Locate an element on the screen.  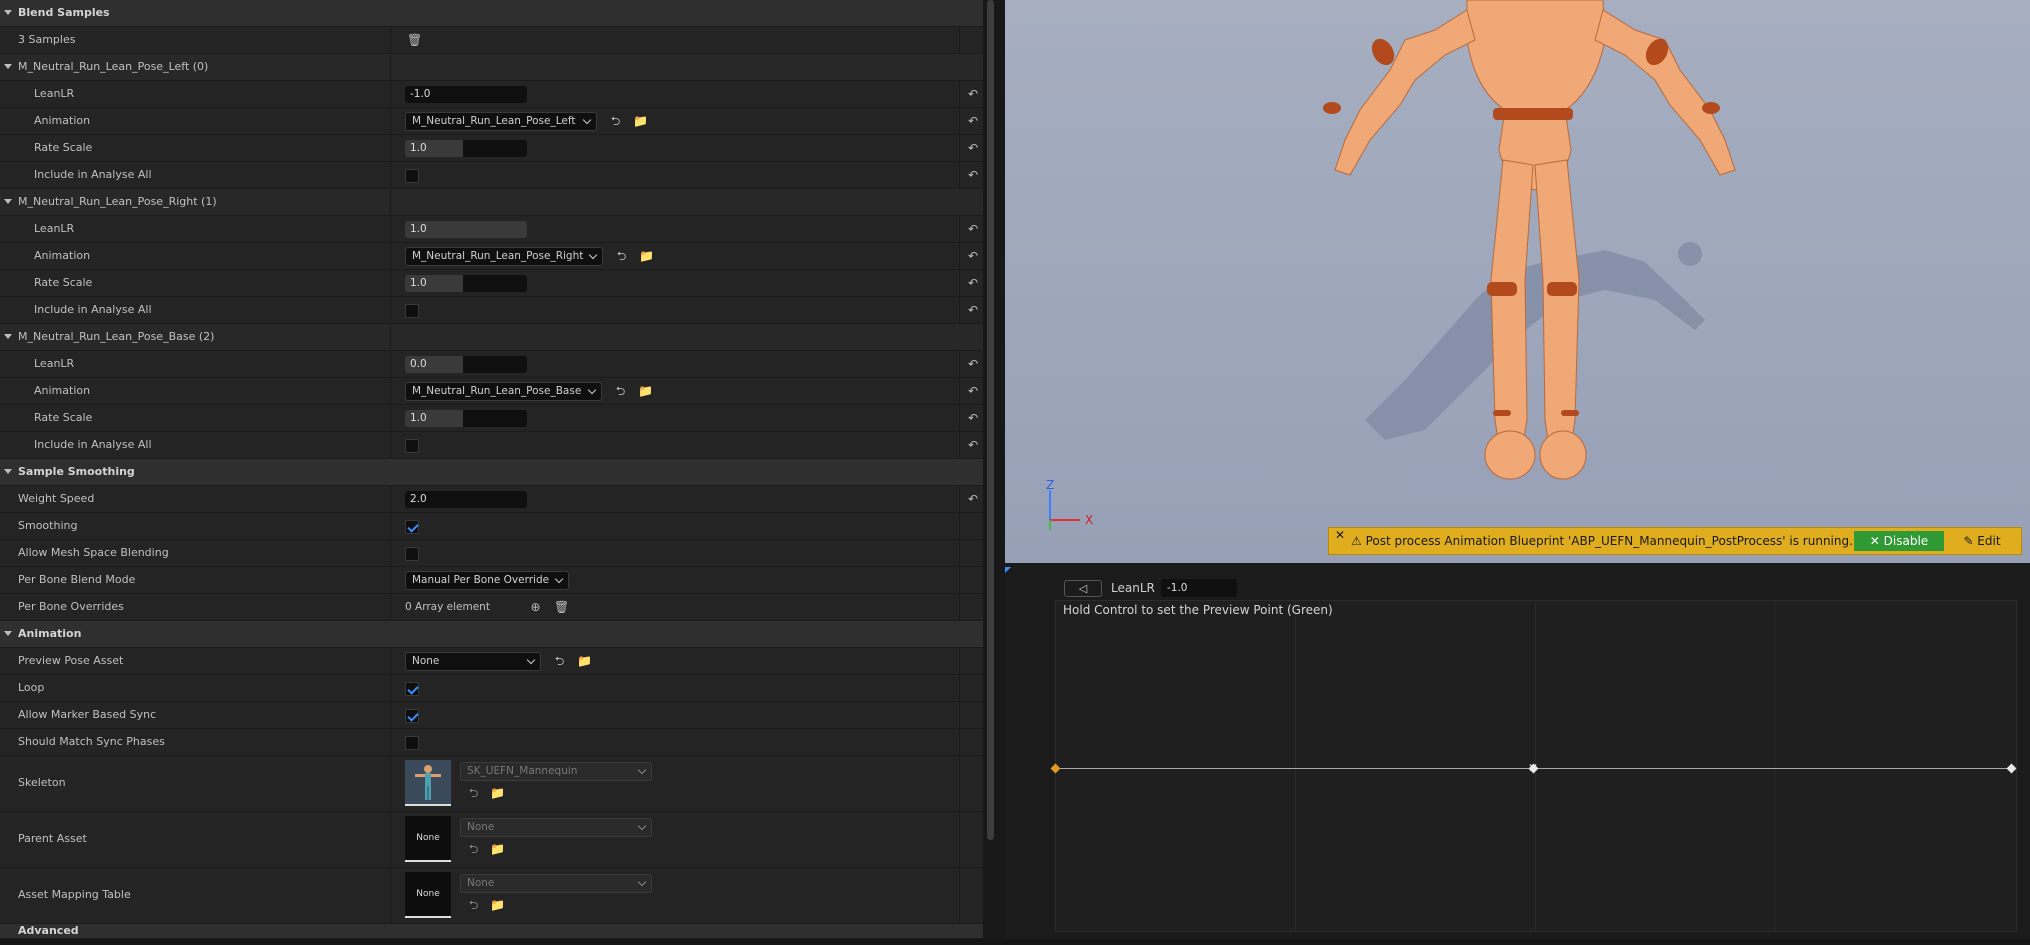
preview-pose-combo: None is located at coordinates (473, 661).